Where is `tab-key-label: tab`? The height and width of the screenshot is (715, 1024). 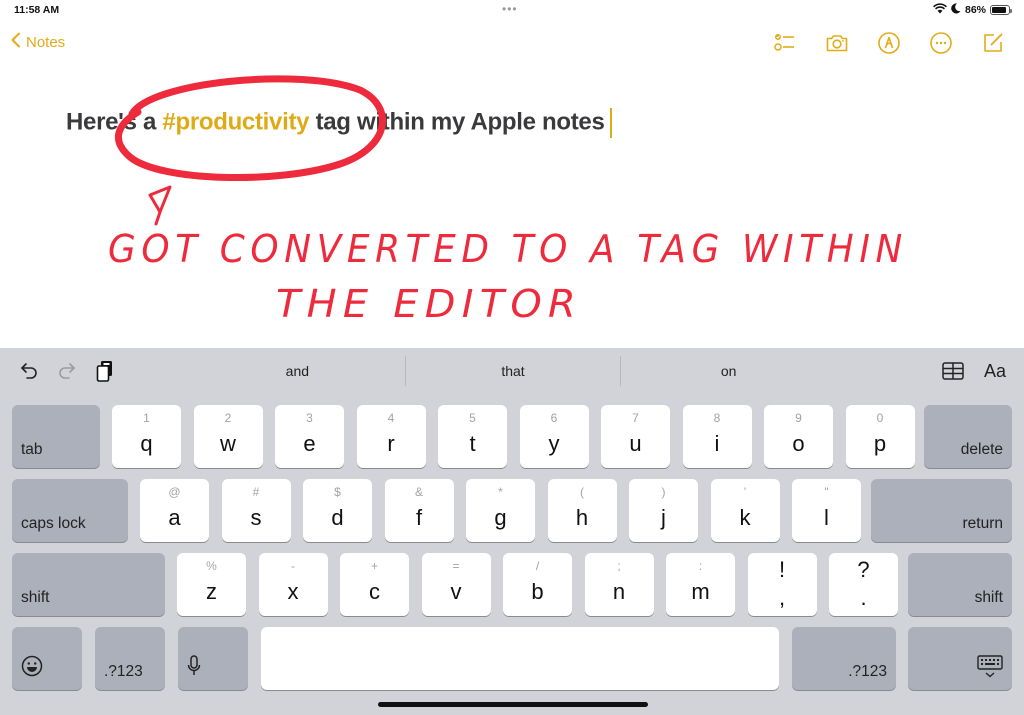 tab-key-label: tab is located at coordinates (32, 449).